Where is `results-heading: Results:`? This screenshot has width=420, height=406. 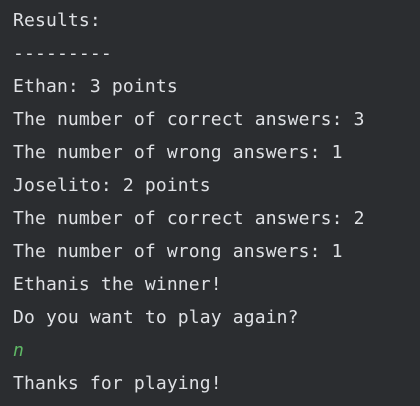 results-heading: Results: is located at coordinates (57, 20).